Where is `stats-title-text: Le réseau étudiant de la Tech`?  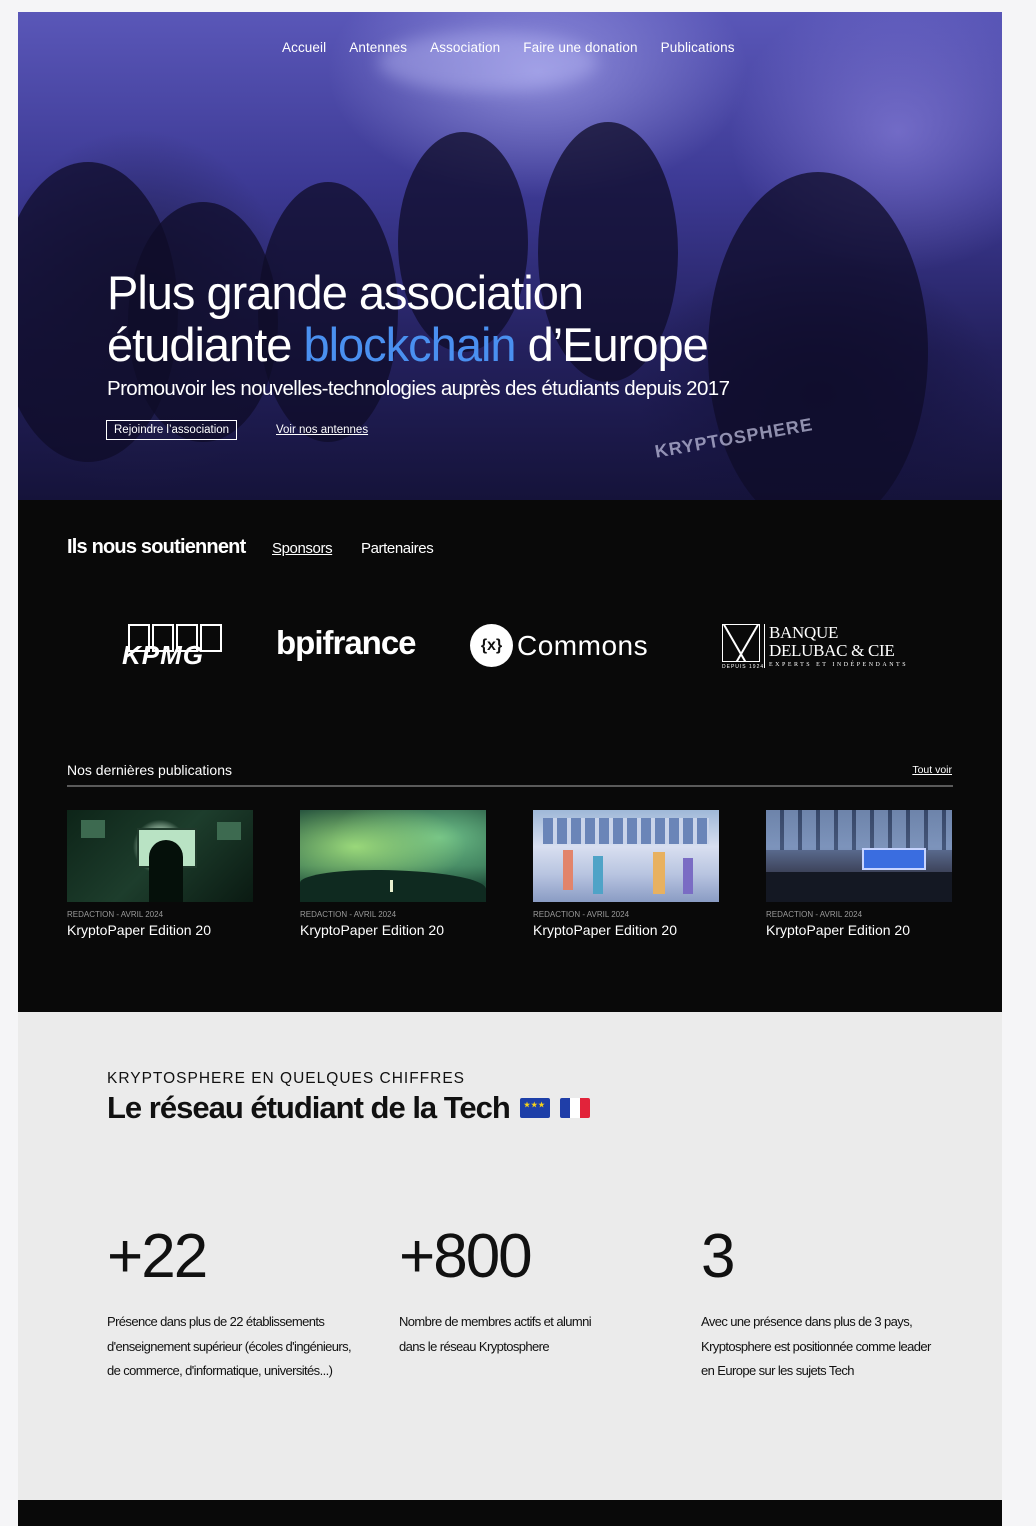
stats-title-text: Le réseau étudiant de la Tech is located at coordinates (309, 1107).